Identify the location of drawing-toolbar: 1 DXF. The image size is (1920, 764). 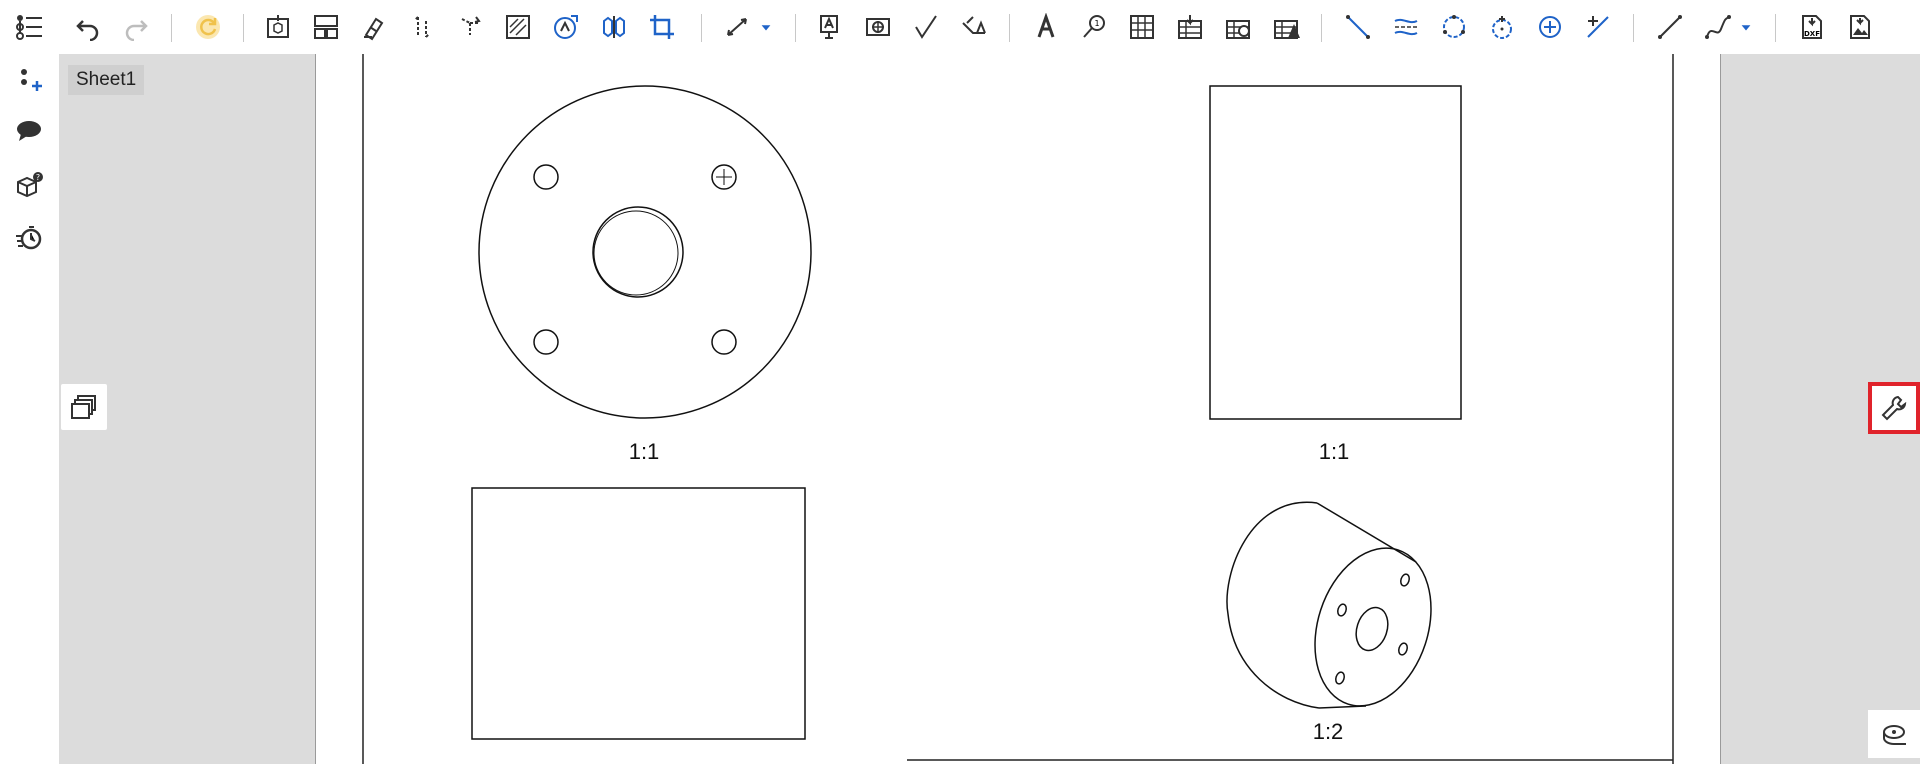
(989, 27).